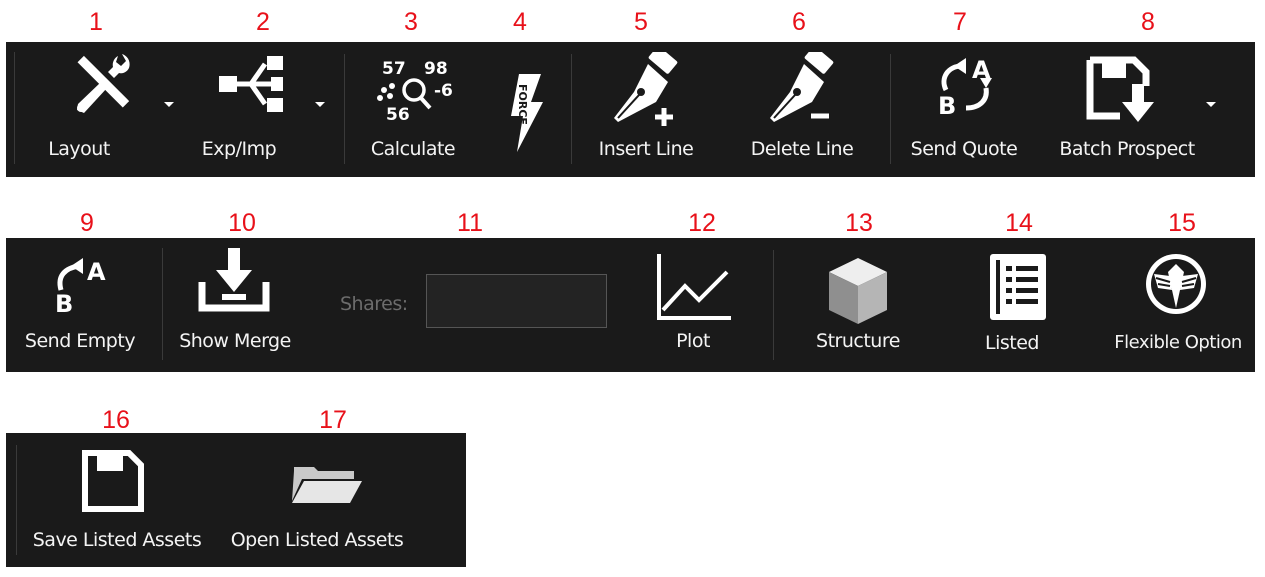  I want to click on callout-14: 14, so click(1019, 223).